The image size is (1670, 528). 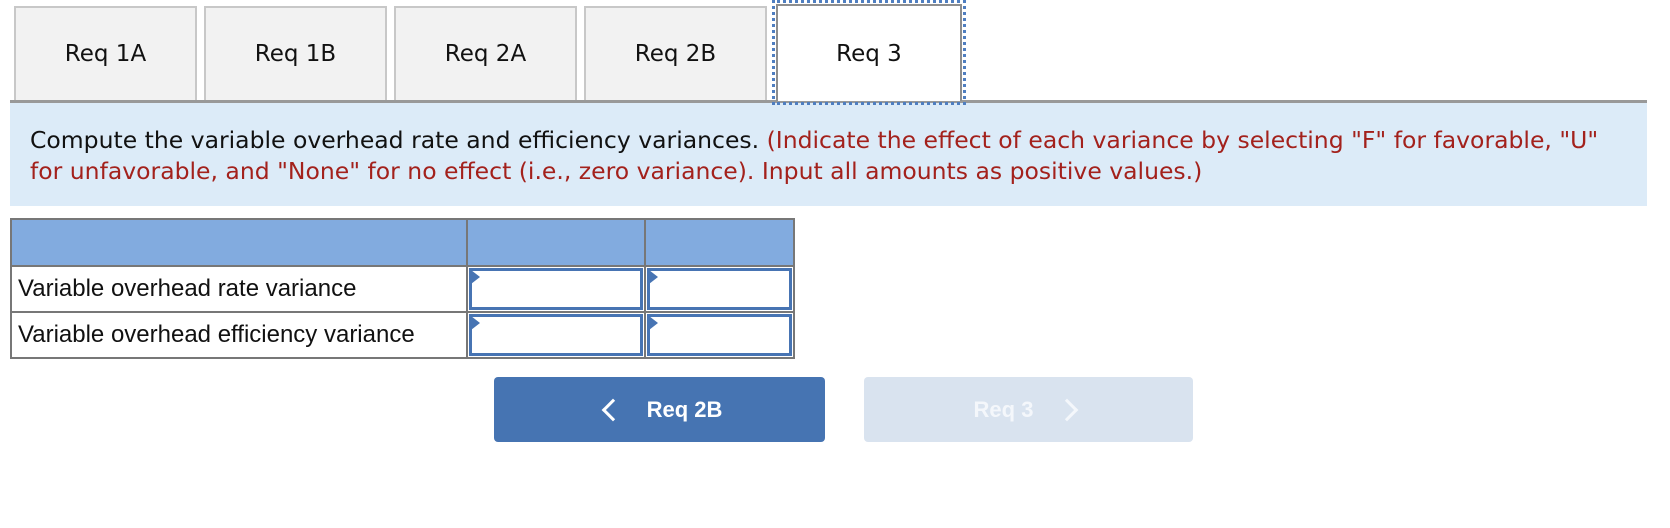 I want to click on table-header-row, so click(x=402, y=242).